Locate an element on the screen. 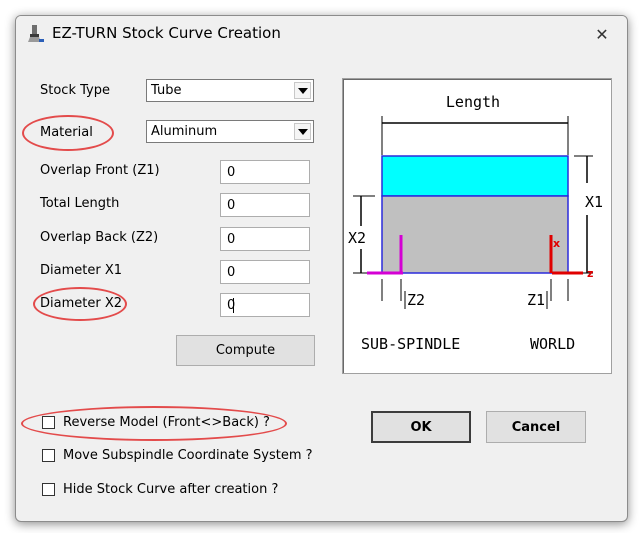  total-length-input: 0 is located at coordinates (265, 205).